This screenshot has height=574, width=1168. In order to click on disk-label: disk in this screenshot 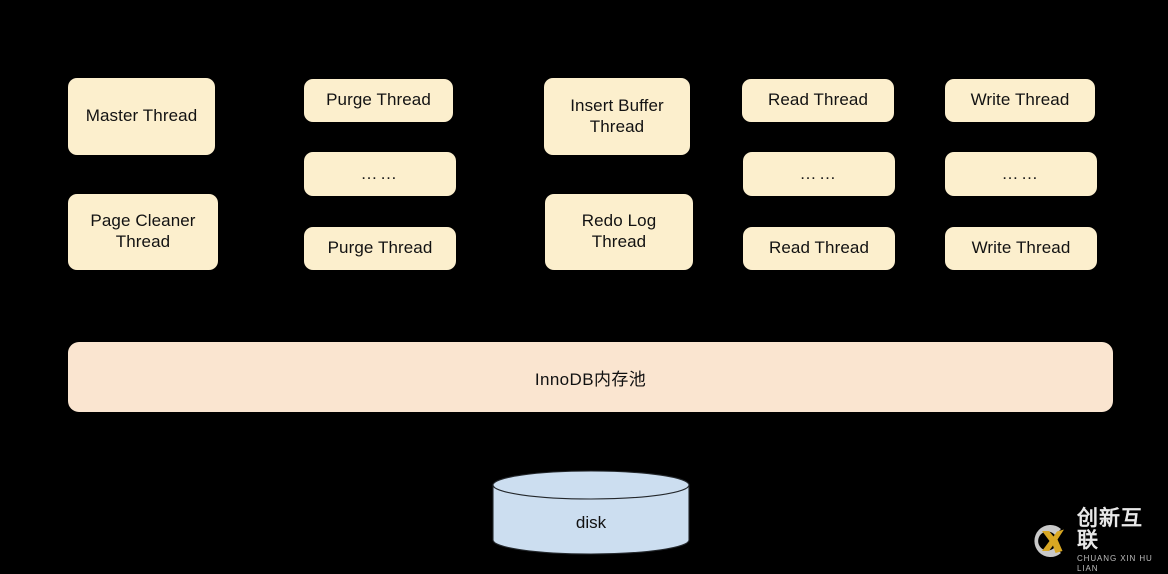, I will do `click(591, 522)`.